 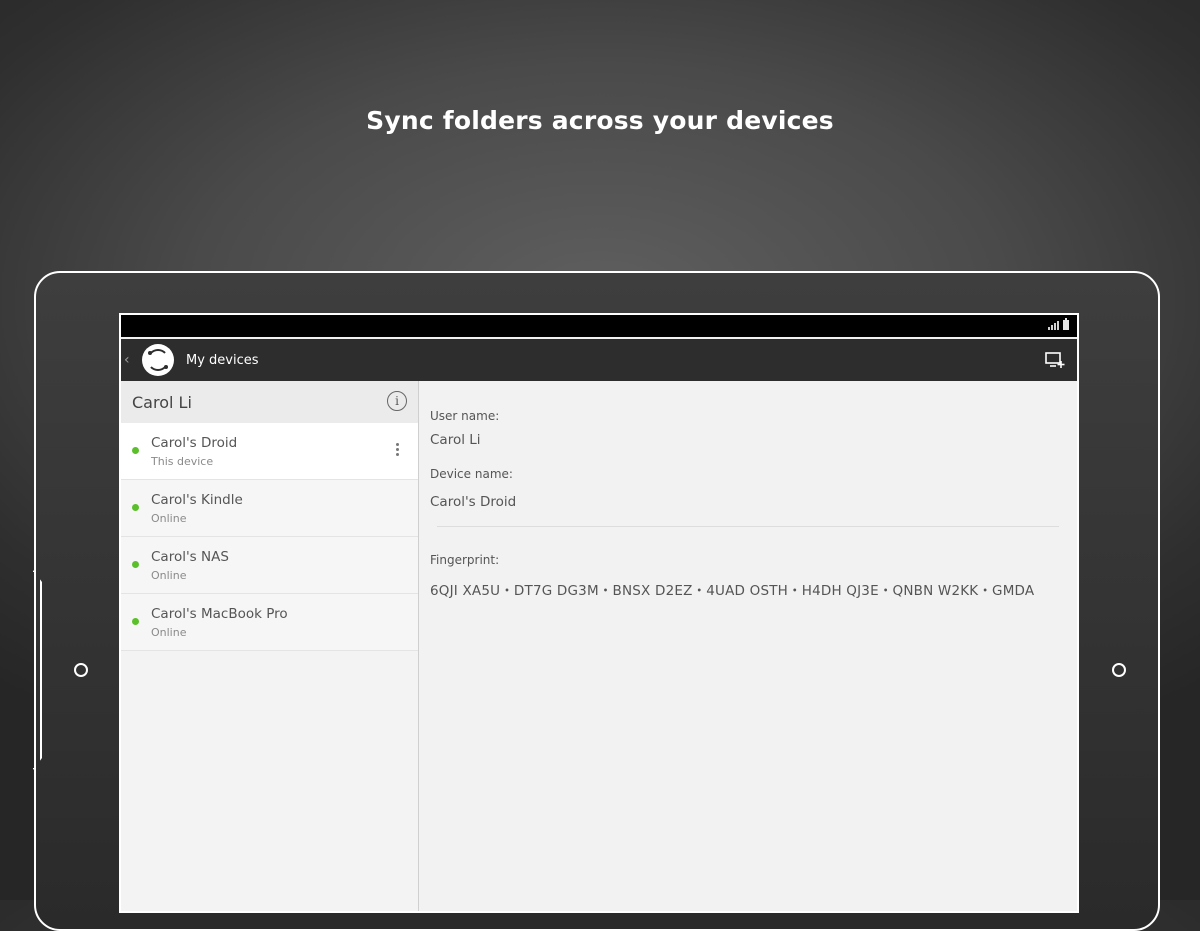 I want to click on overflow-menu-icon, so click(x=398, y=450).